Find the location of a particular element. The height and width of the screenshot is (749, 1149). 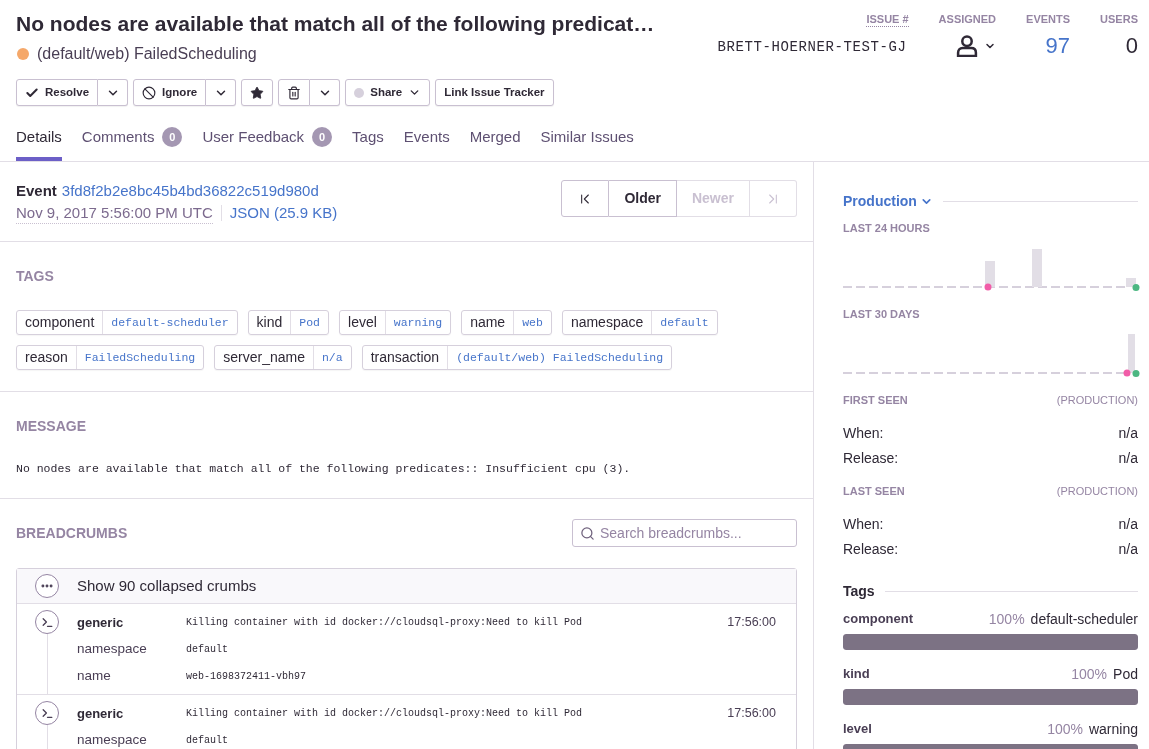

tag-value: warning is located at coordinates (1113, 729).